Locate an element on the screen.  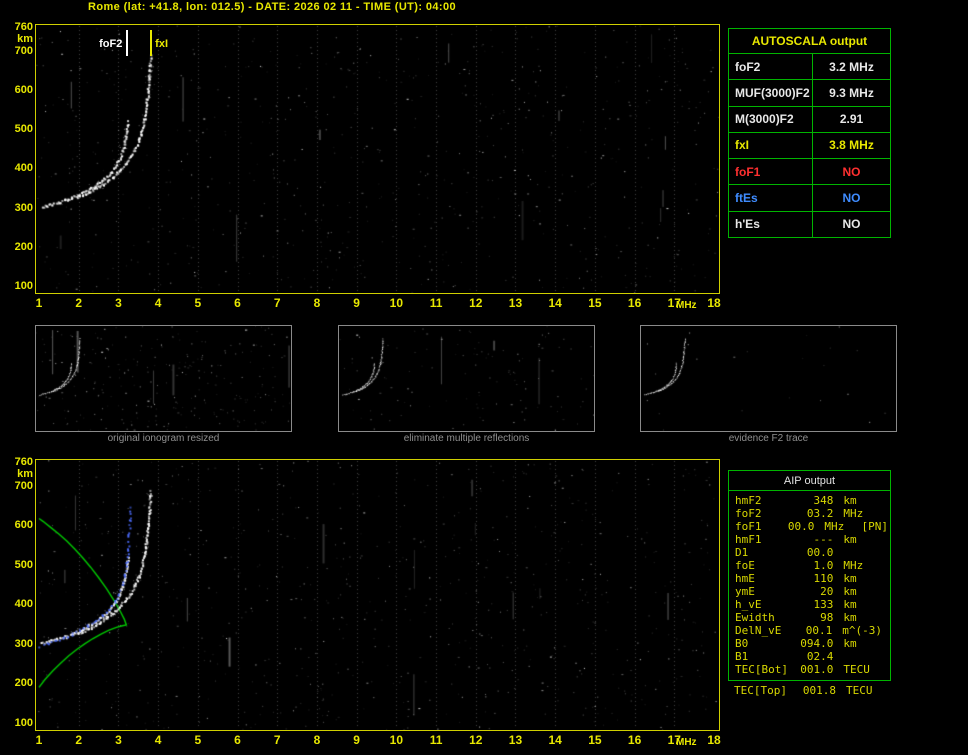
aip-row-yme: ymE 20 km is located at coordinates (811, 591).